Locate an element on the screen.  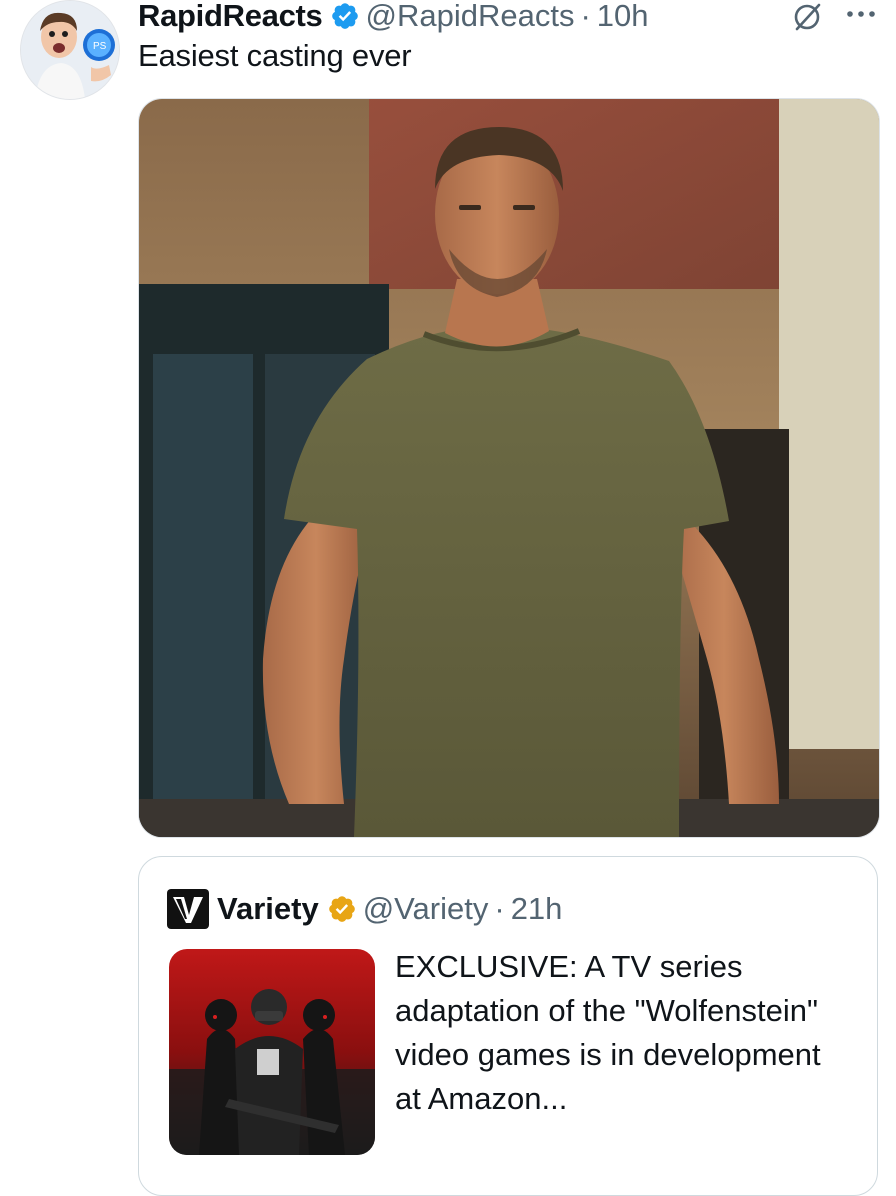
handle: @RapidReacts is located at coordinates (470, 17).